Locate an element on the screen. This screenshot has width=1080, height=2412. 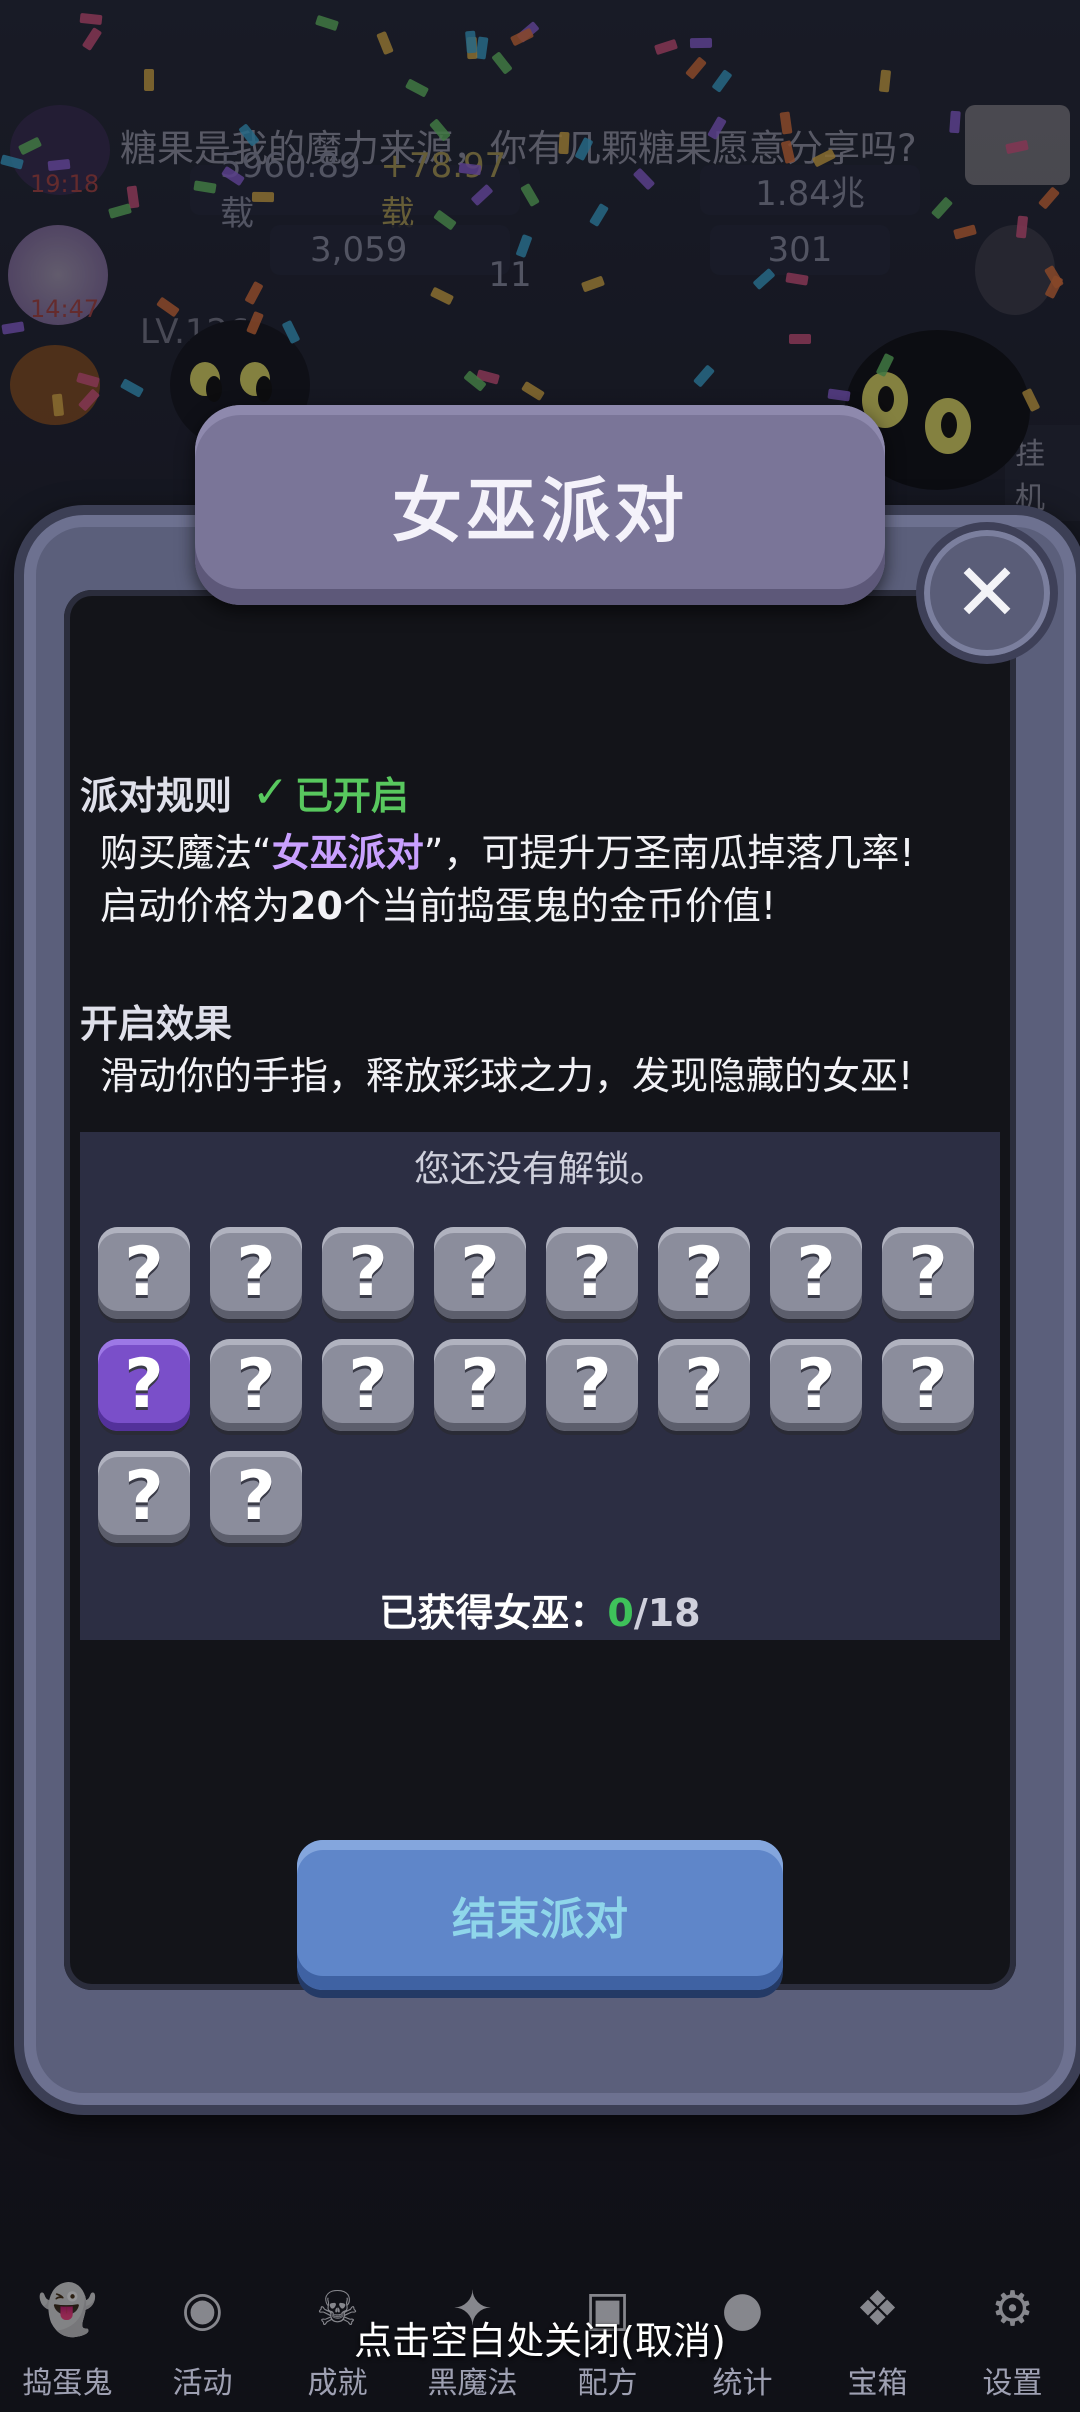
rules-line-1-suffix: ”，可提升万圣南瓜掉落几率! is located at coordinates (669, 853).